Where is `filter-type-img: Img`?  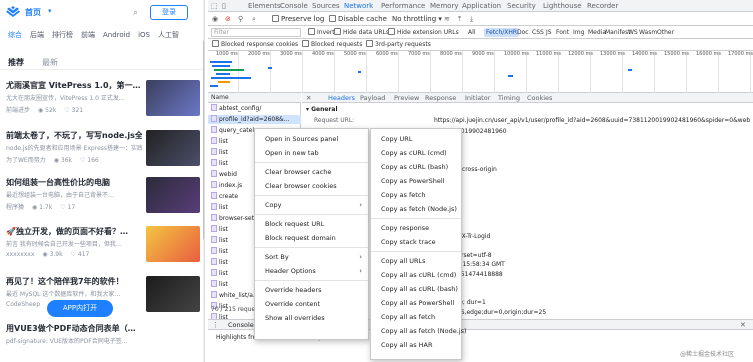 filter-type-img: Img is located at coordinates (578, 32).